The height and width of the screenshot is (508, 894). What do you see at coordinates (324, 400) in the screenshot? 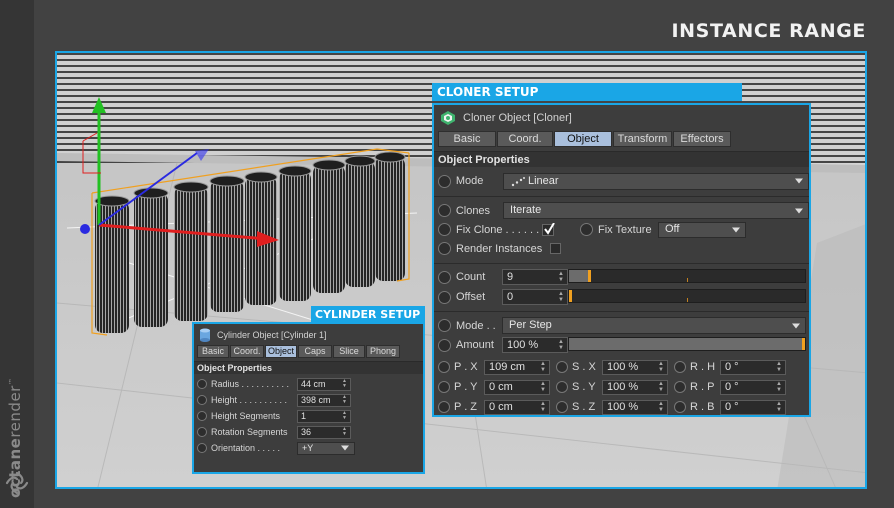
I see `height-field: 398 cm ▲ ▼` at bounding box center [324, 400].